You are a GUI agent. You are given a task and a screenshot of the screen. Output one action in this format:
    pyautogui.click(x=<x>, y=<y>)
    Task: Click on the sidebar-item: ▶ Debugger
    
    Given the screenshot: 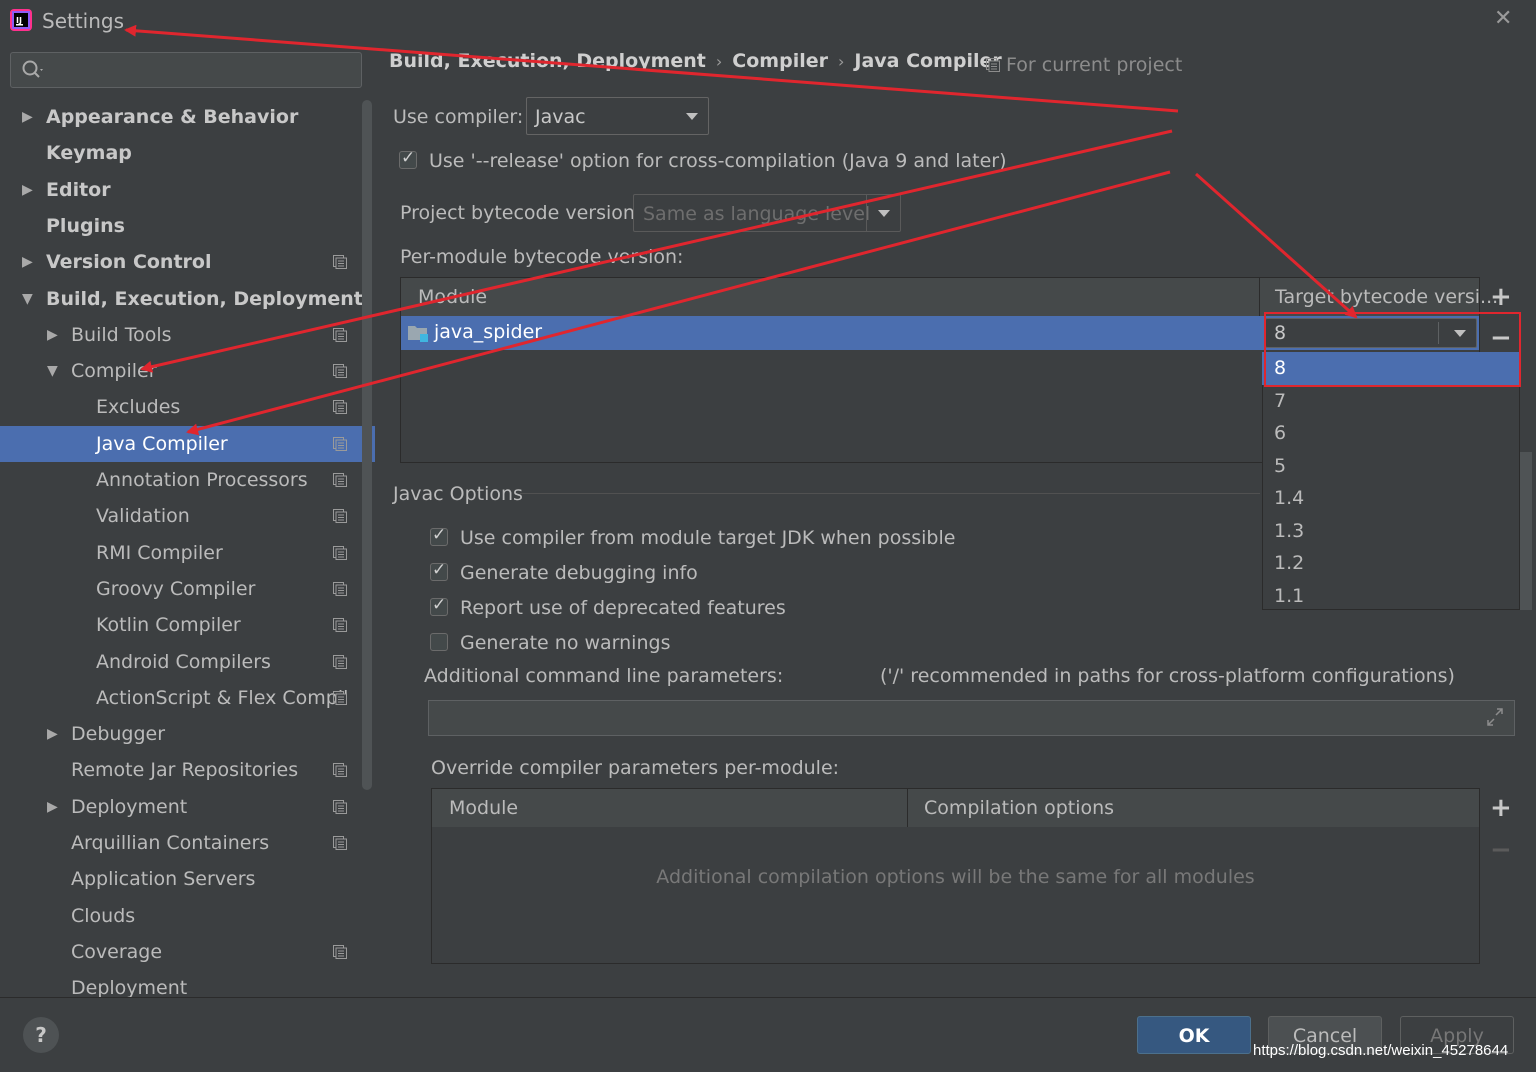 What is the action you would take?
    pyautogui.click(x=187, y=734)
    